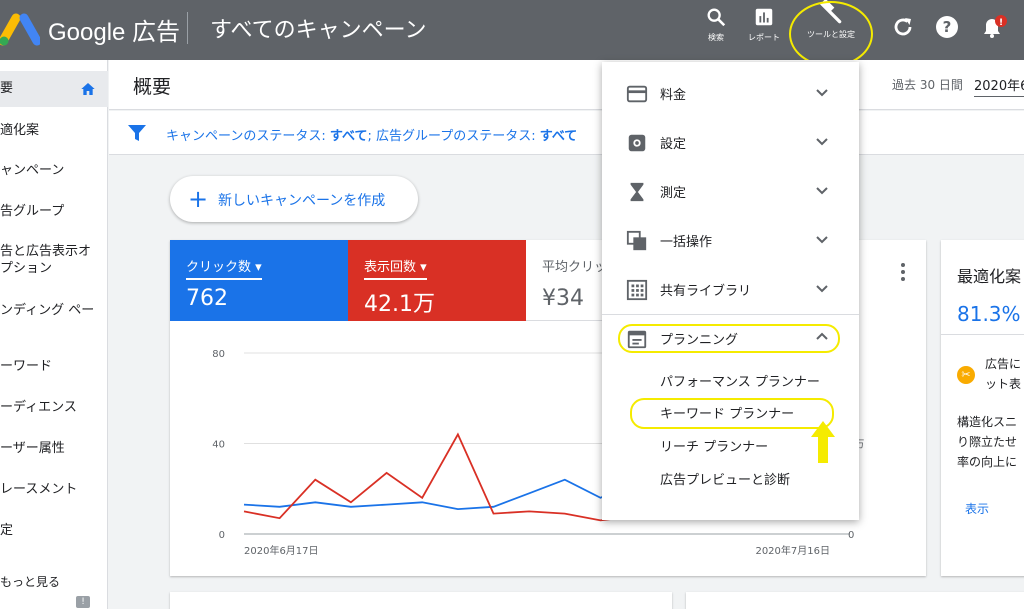  What do you see at coordinates (50, 260) in the screenshot?
I see `sidebar-item-ads-extensions: 告と広告表示オプション` at bounding box center [50, 260].